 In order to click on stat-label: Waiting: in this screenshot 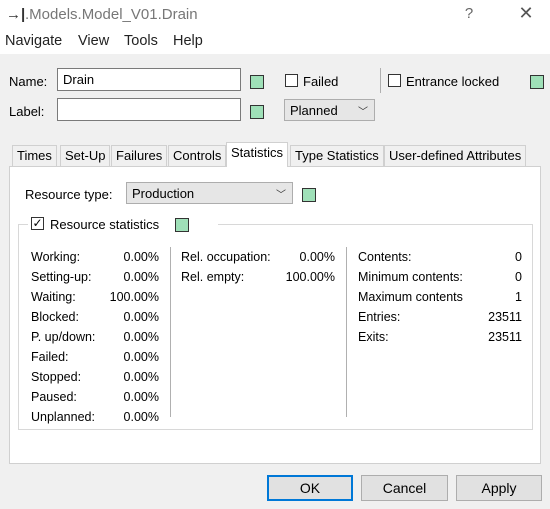, I will do `click(53, 297)`.